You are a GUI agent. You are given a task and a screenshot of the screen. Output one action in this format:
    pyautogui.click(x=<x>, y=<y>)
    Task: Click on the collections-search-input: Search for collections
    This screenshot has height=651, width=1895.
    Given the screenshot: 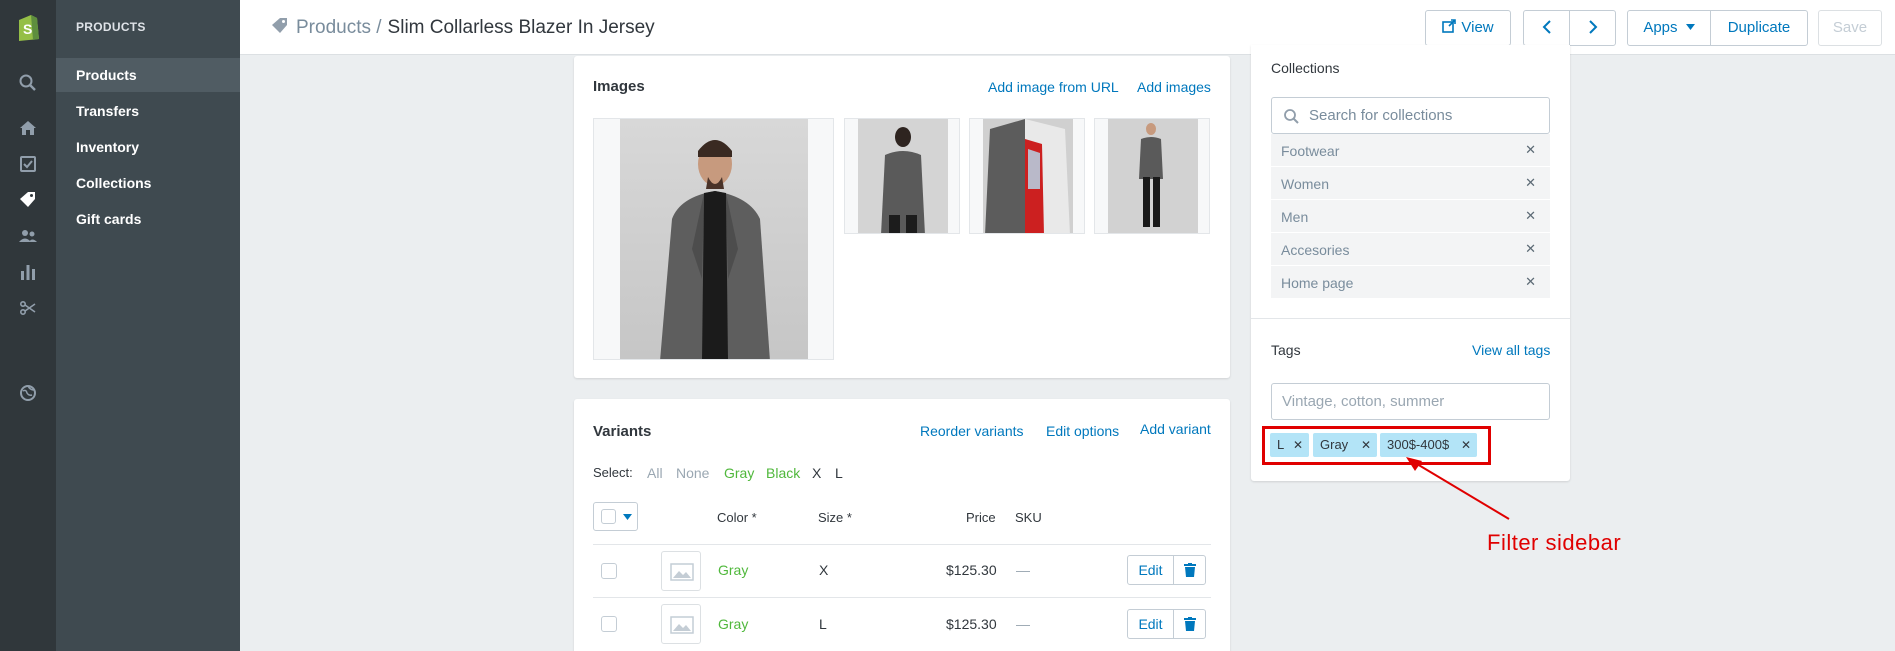 What is the action you would take?
    pyautogui.click(x=1410, y=115)
    